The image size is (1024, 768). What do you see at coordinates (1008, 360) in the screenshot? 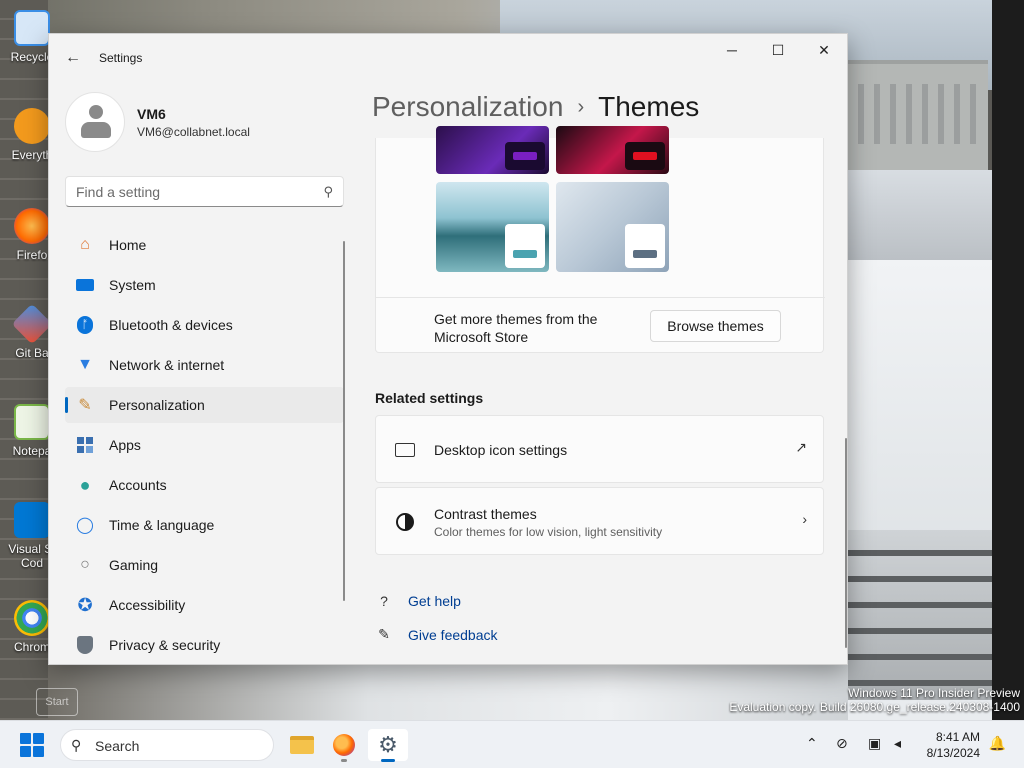
I see `wallpaper-edge` at bounding box center [1008, 360].